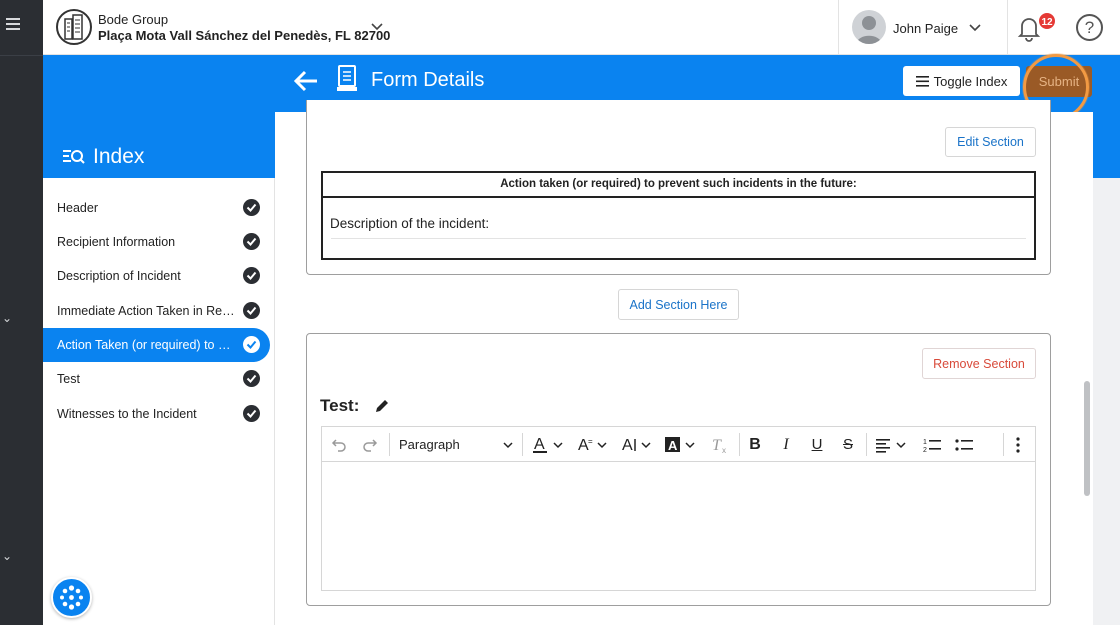 This screenshot has width=1120, height=625. I want to click on add-section-button: Add Section Here, so click(678, 304).